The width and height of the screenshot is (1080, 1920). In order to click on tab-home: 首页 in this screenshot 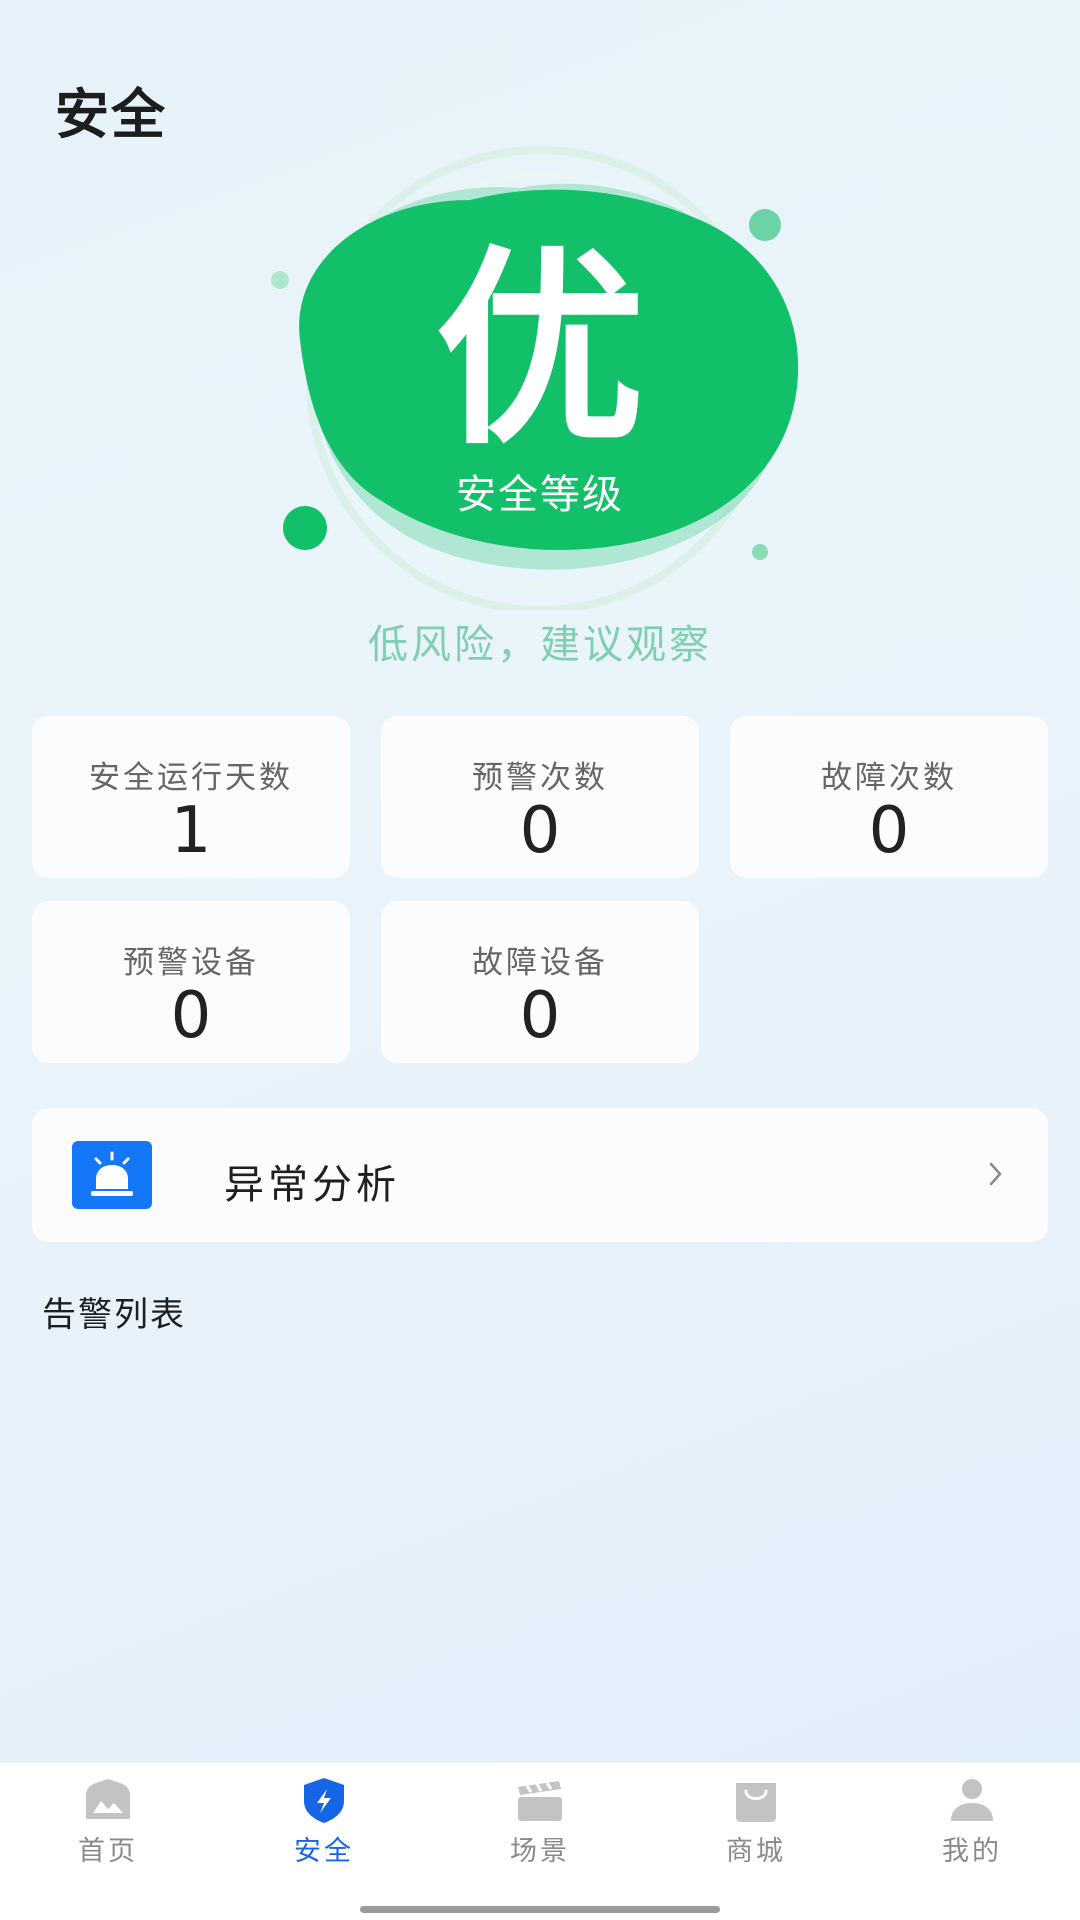, I will do `click(108, 1828)`.